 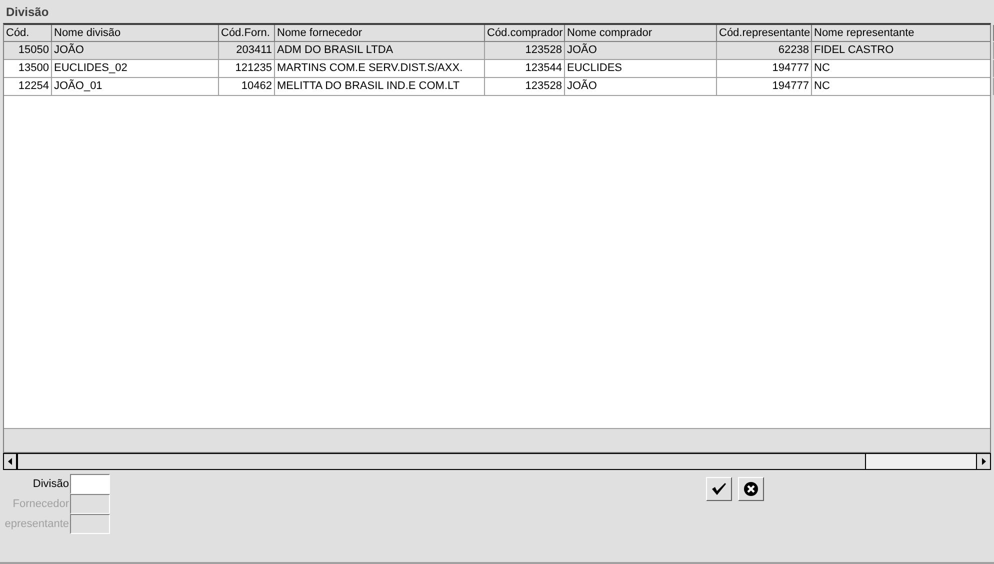 I want to click on table-cell: 15050, so click(x=28, y=50).